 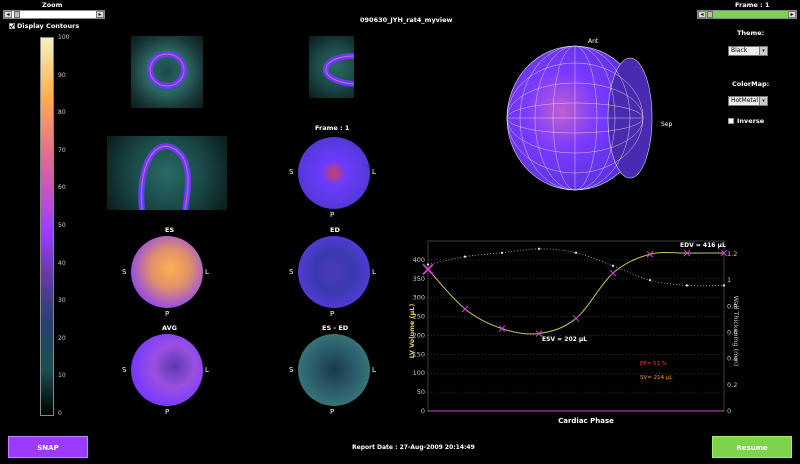 What do you see at coordinates (47, 226) in the screenshot?
I see `colorbar` at bounding box center [47, 226].